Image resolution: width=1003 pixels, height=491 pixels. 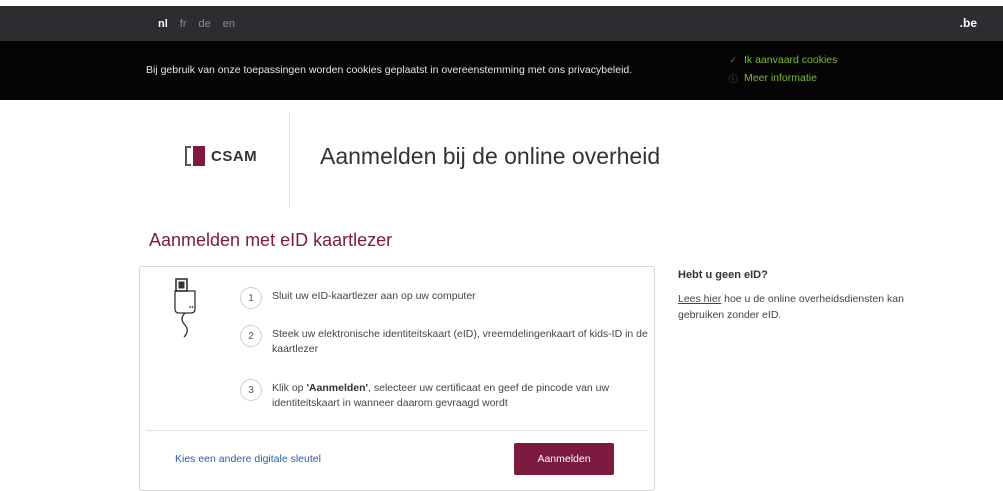 What do you see at coordinates (234, 156) in the screenshot?
I see `csam-logo-text: CSAM` at bounding box center [234, 156].